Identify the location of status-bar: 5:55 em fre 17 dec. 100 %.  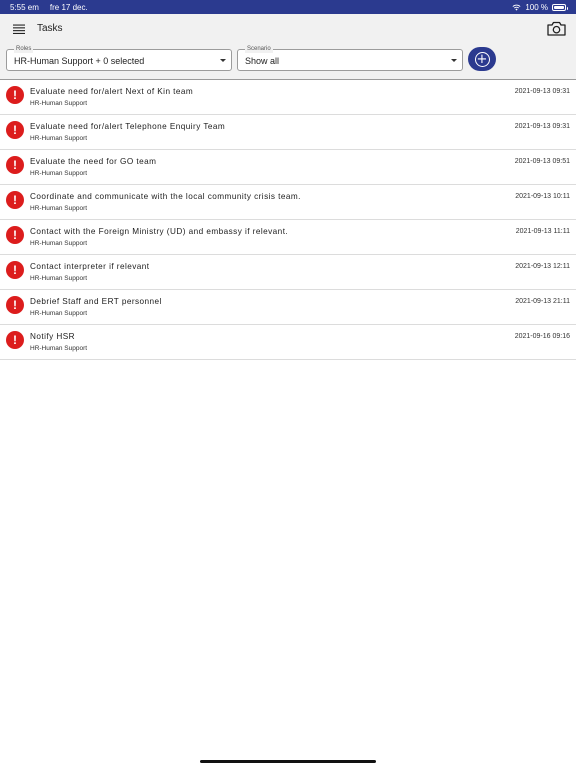
(288, 7).